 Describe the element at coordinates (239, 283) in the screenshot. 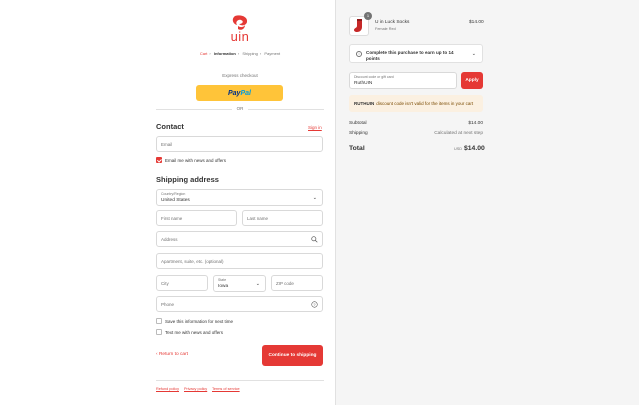

I see `state-select: State Iowa ⌄` at that location.